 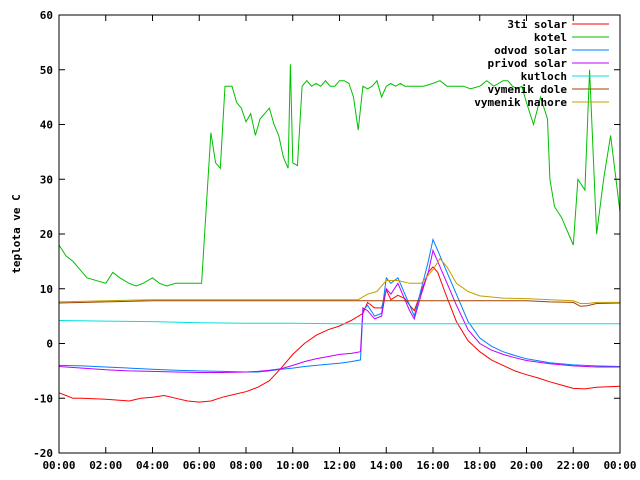 What do you see at coordinates (520, 102) in the screenshot?
I see `legend-label-6: vymenik nahore` at bounding box center [520, 102].